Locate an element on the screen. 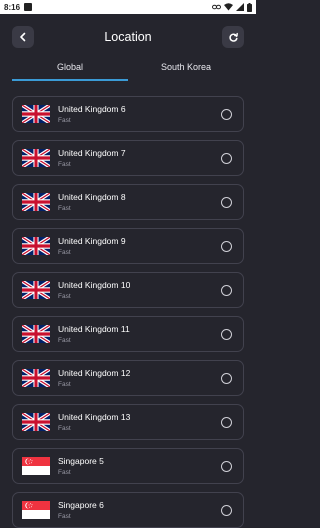 This screenshot has width=320, height=528. header: Location is located at coordinates (128, 37).